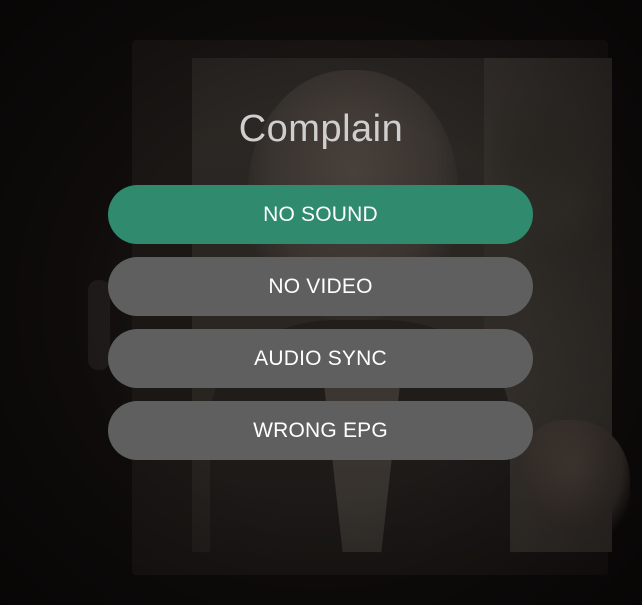 Image resolution: width=642 pixels, height=605 pixels. What do you see at coordinates (320, 214) in the screenshot?
I see `no-sound-button: NO SOUND` at bounding box center [320, 214].